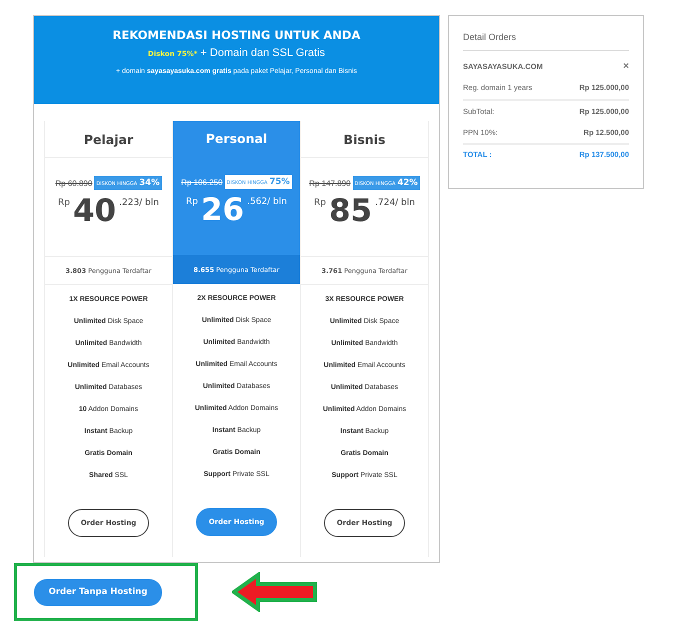  What do you see at coordinates (275, 592) in the screenshot?
I see `arrow-icon` at bounding box center [275, 592].